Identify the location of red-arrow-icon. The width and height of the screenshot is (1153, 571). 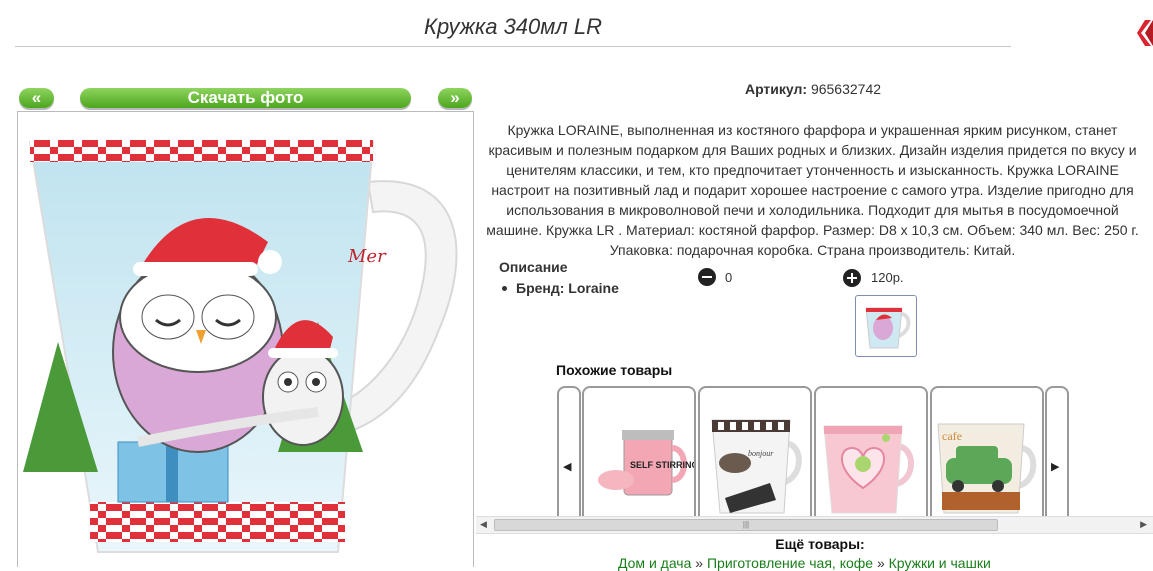
(1145, 33).